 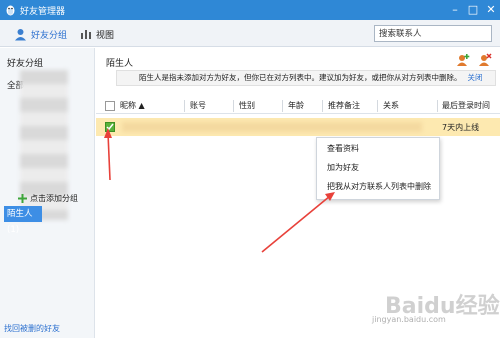 What do you see at coordinates (120, 64) in the screenshot?
I see `group-title: 陌生人` at bounding box center [120, 64].